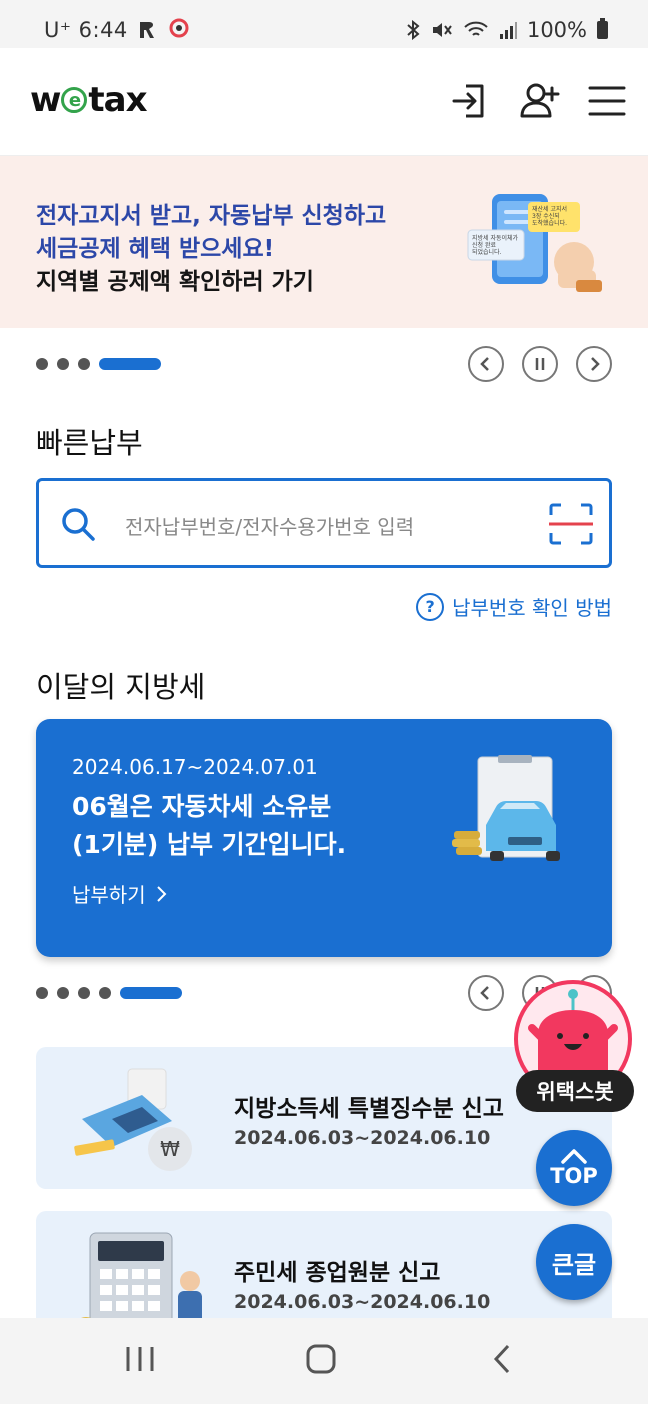  Describe the element at coordinates (369, 1109) in the screenshot. I see `schedule-title: 지방소득세 특별징수분 신고` at that location.